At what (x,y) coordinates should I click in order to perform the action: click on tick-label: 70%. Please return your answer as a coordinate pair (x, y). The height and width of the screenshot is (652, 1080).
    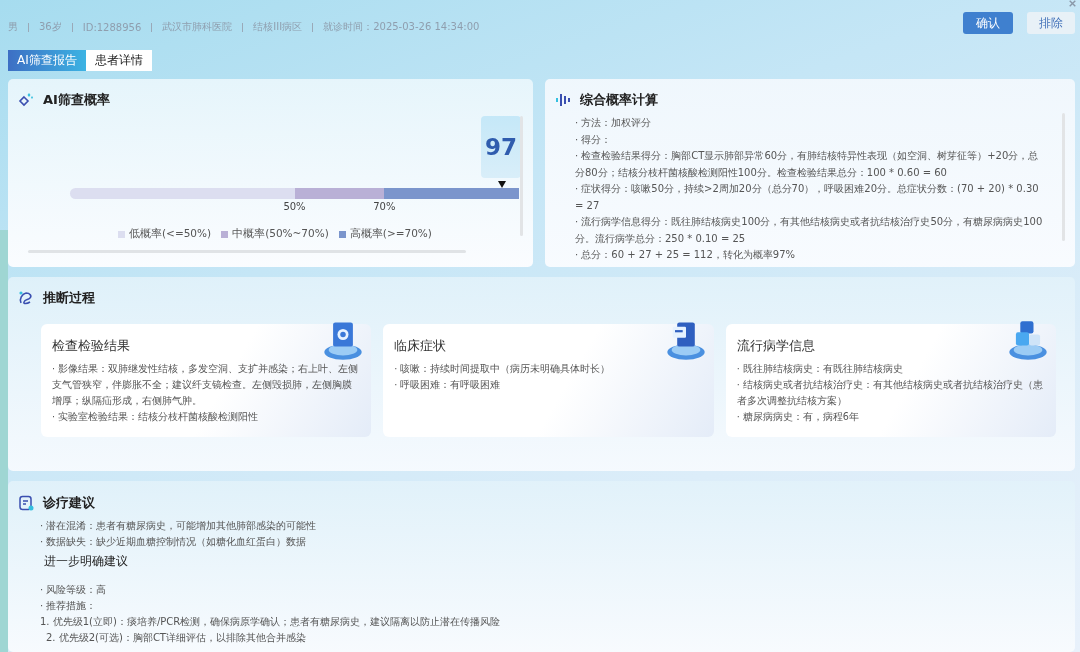
    Looking at the image, I should click on (384, 206).